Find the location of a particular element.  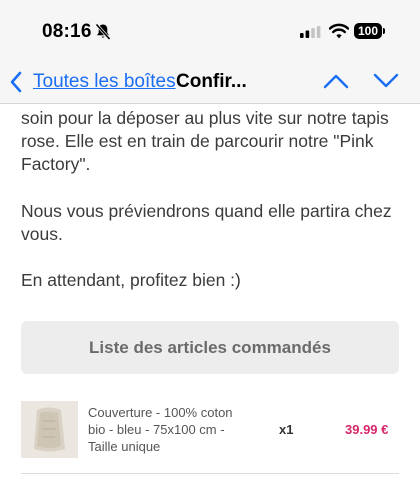

battery-icon: 100 is located at coordinates (369, 31).